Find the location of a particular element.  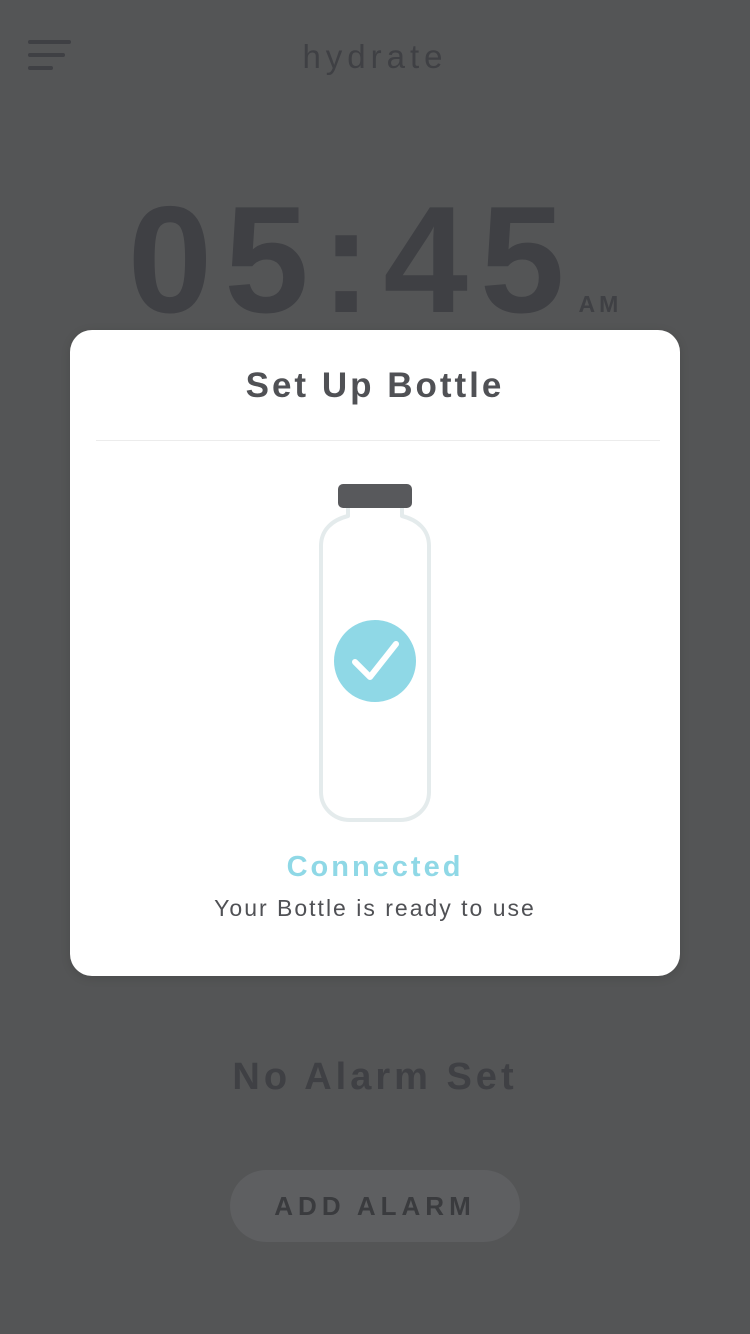

alarm-status: No Alarm Set is located at coordinates (375, 1077).